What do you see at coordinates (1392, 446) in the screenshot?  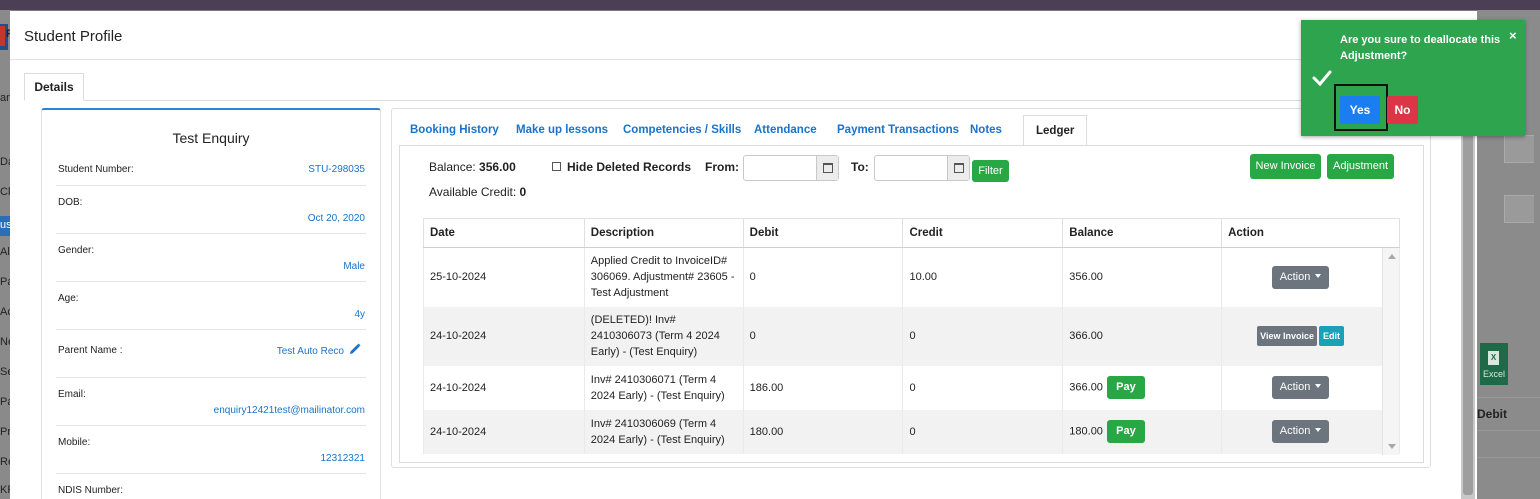 I see `scroll-down-icon` at bounding box center [1392, 446].